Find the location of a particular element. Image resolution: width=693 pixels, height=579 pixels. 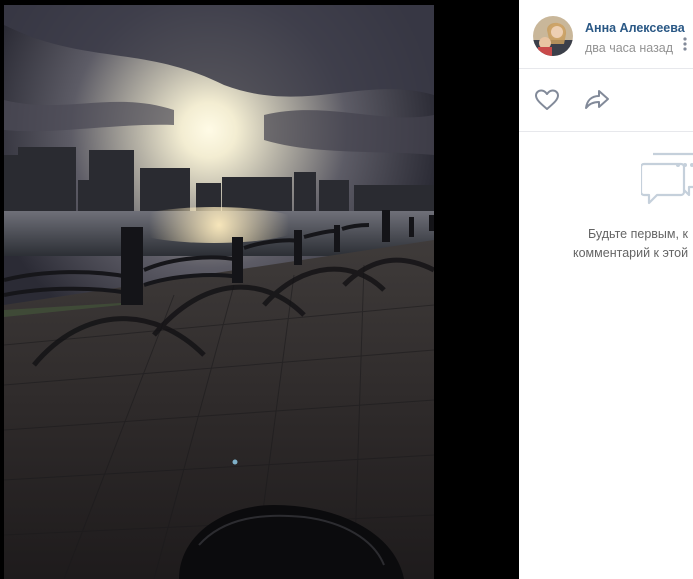

comments-icon is located at coordinates (666, 177).